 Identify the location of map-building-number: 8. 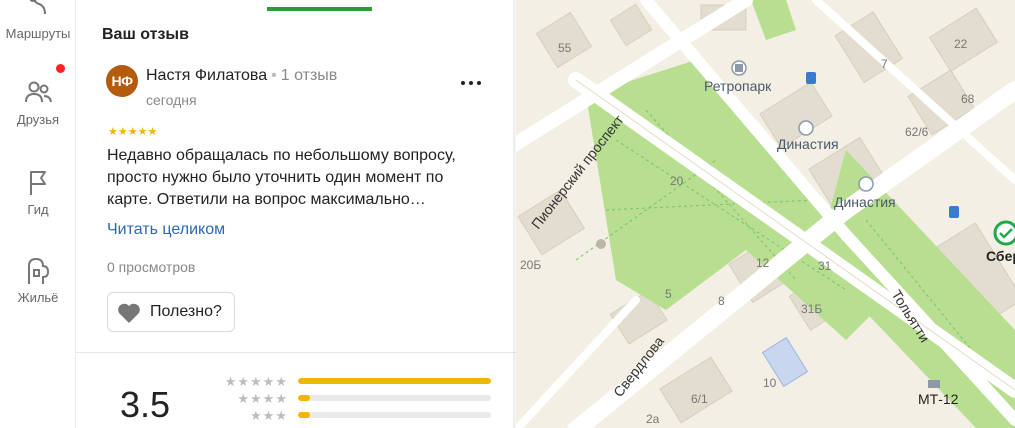
(721, 301).